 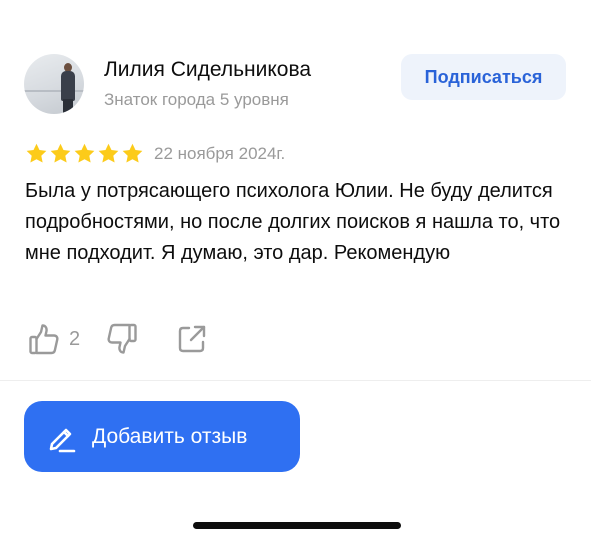 What do you see at coordinates (170, 436) in the screenshot?
I see `add-review-label: Добавить отзыв` at bounding box center [170, 436].